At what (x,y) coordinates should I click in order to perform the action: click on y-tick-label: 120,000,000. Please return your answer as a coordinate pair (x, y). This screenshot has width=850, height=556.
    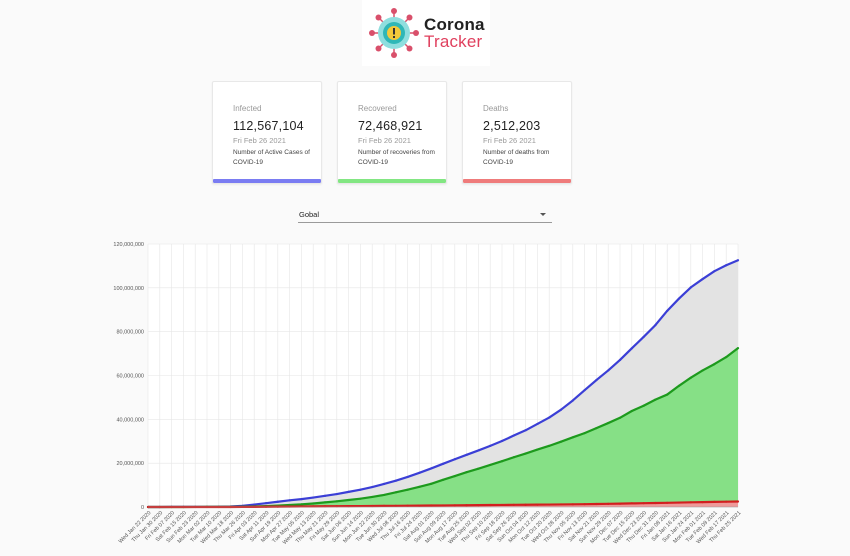
    Looking at the image, I should click on (128, 245).